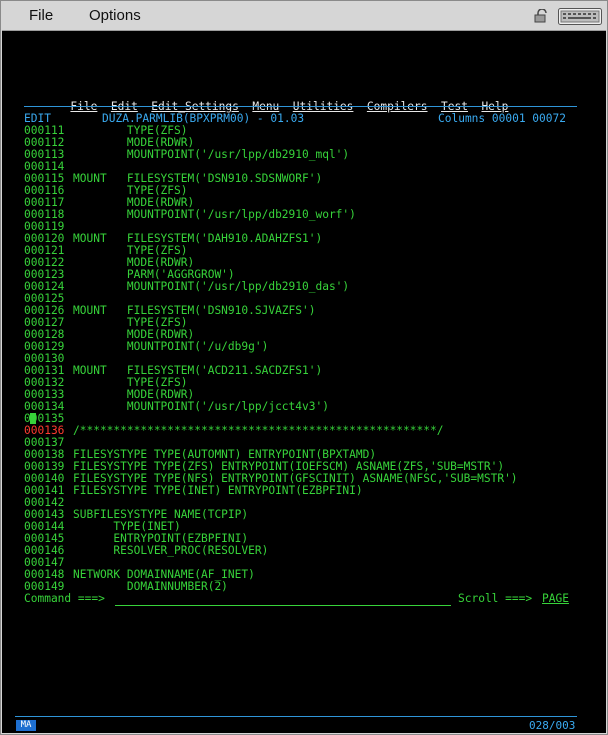 The width and height of the screenshot is (608, 735). I want to click on command-input-underline, so click(283, 605).